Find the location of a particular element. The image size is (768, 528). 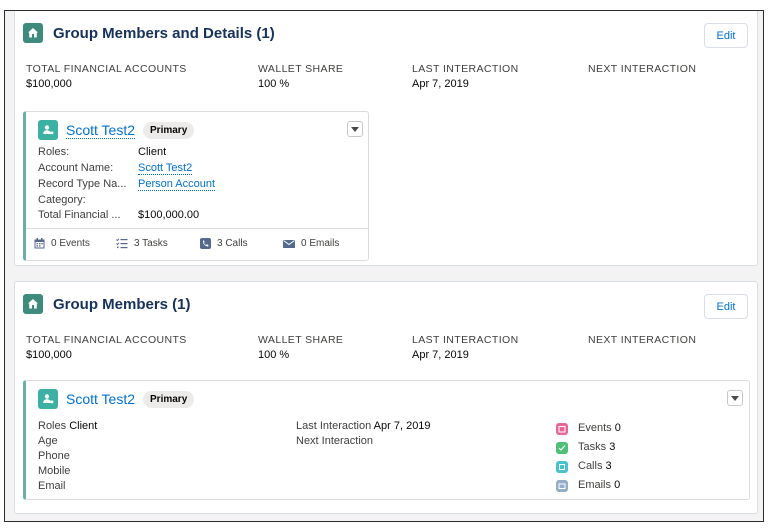

roles-row: Roles Client is located at coordinates (67, 426).